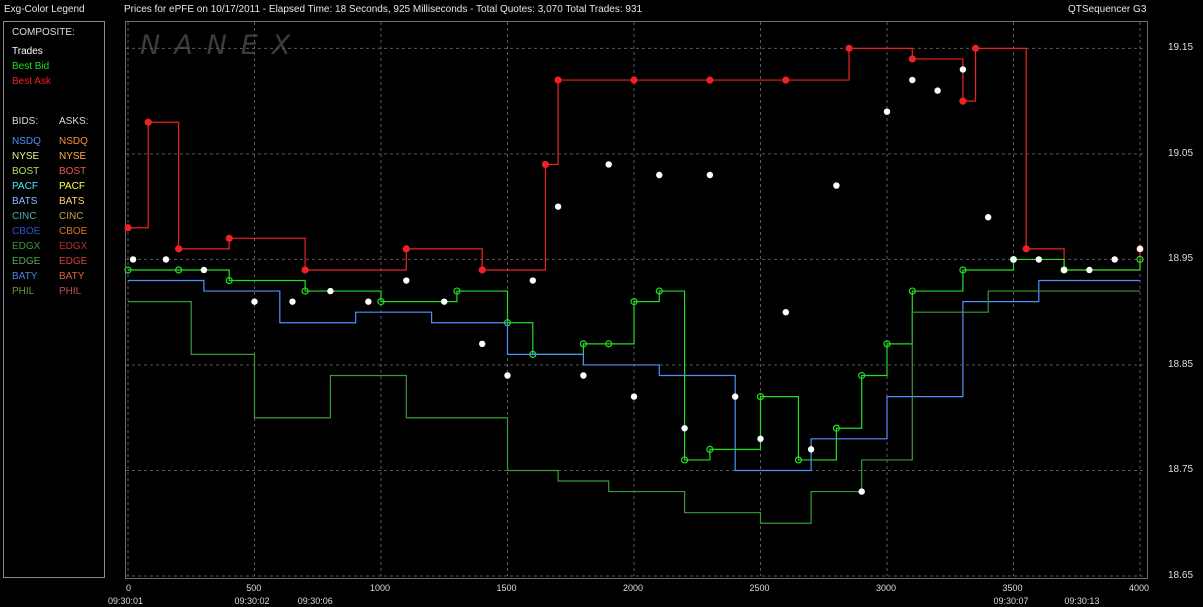  Describe the element at coordinates (1082, 601) in the screenshot. I see `time-label: 09:30:13` at that location.